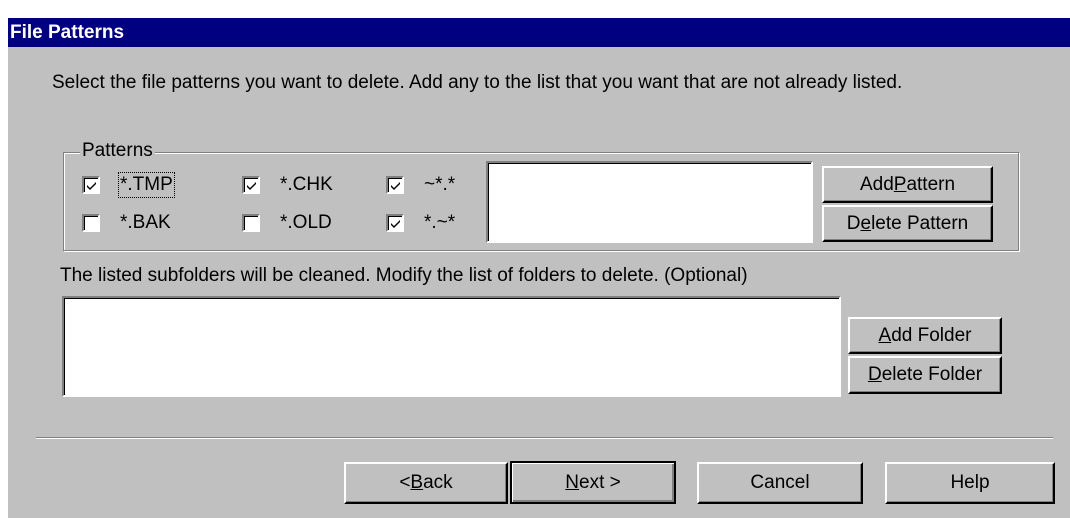 The image size is (1070, 518). Describe the element at coordinates (91, 185) in the screenshot. I see `checkbox-tmp` at that location.